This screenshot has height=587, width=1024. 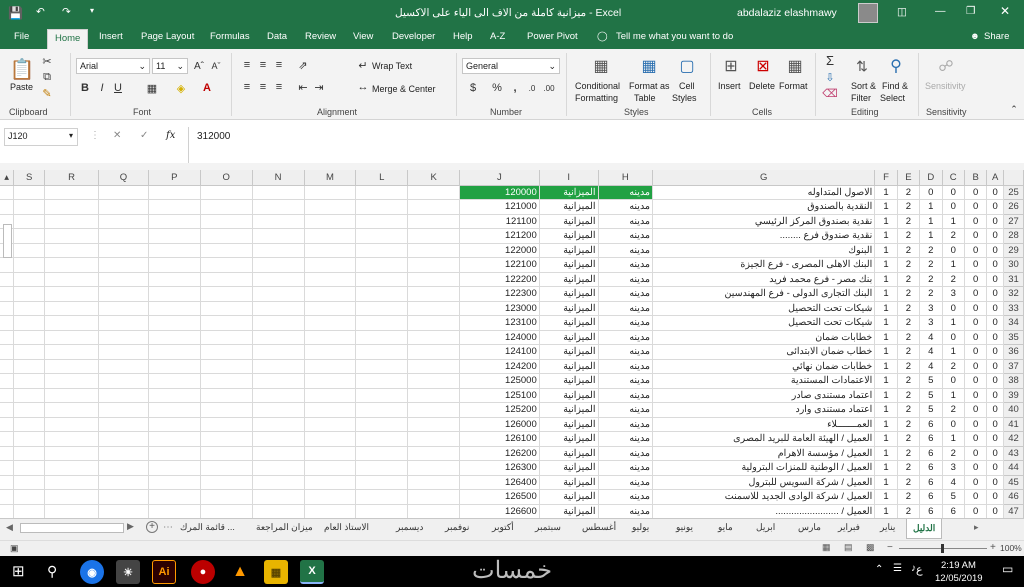 What do you see at coordinates (499, 294) in the screenshot?
I see `cell-j: 122300` at bounding box center [499, 294].